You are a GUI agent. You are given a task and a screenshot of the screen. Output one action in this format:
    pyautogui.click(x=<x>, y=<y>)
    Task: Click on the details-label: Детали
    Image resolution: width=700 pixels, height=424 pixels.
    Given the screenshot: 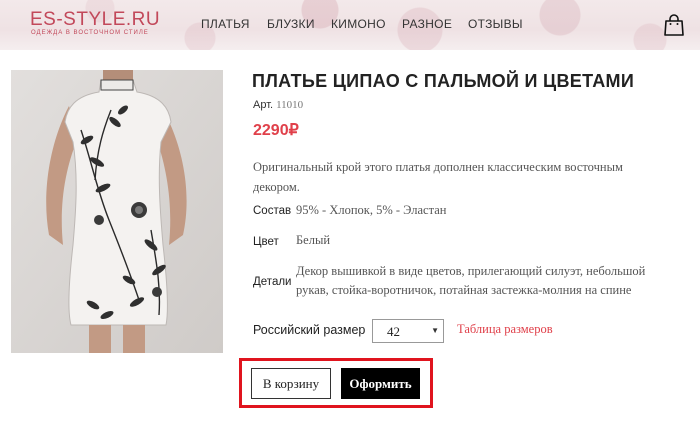 What is the action you would take?
    pyautogui.click(x=272, y=282)
    